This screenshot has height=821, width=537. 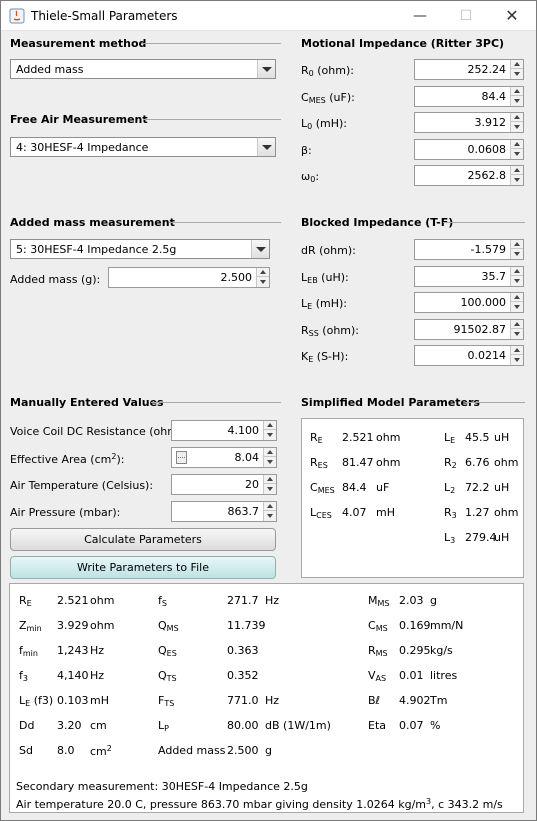 I want to click on added-mass-select: 5: 30HESF-4 Impedance 2.5g, so click(x=140, y=249).